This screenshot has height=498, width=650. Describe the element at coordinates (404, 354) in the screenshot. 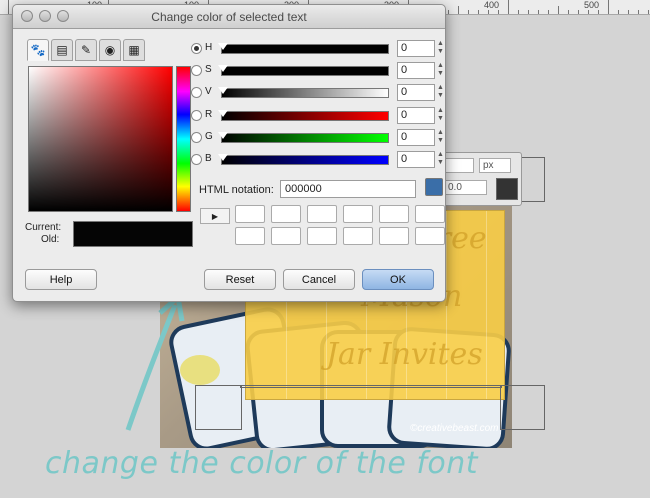

I see `text-line-jar-invites: Jar Invites` at that location.